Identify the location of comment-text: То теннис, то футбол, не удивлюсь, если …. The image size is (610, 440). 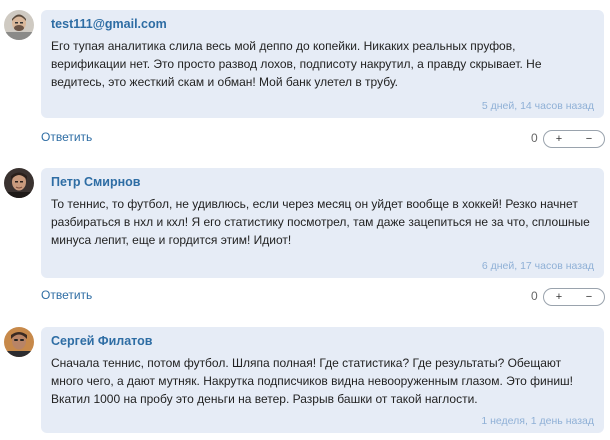
(320, 222).